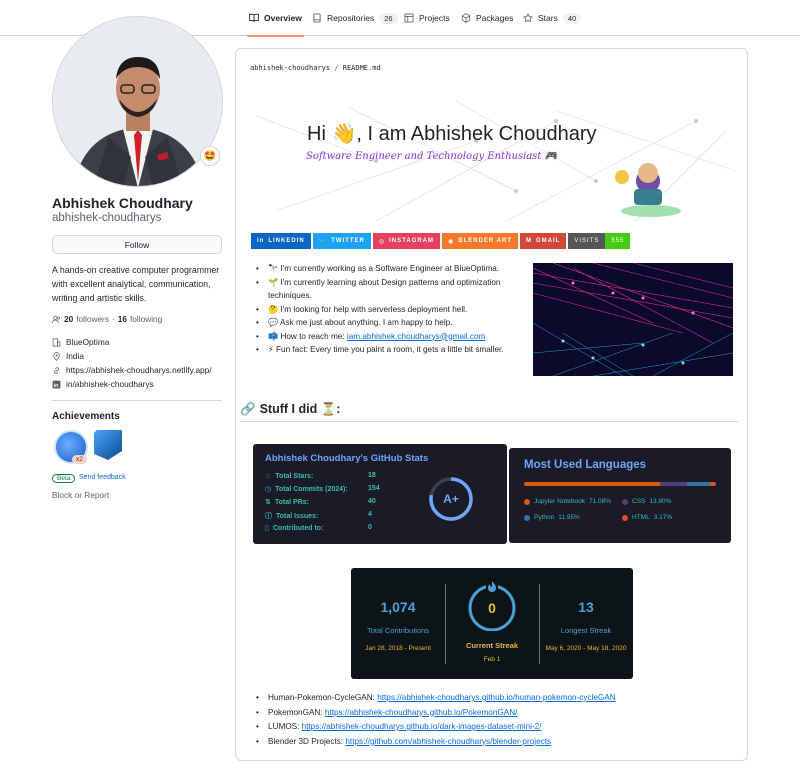 The height and width of the screenshot is (777, 800). I want to click on stat-row: ⇅ Total PRs:, so click(287, 502).